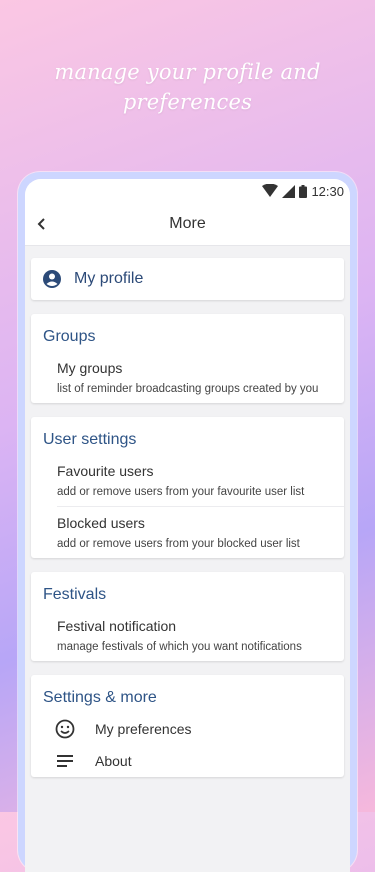 The height and width of the screenshot is (872, 375). I want to click on groups-section-title: Groups, so click(69, 336).